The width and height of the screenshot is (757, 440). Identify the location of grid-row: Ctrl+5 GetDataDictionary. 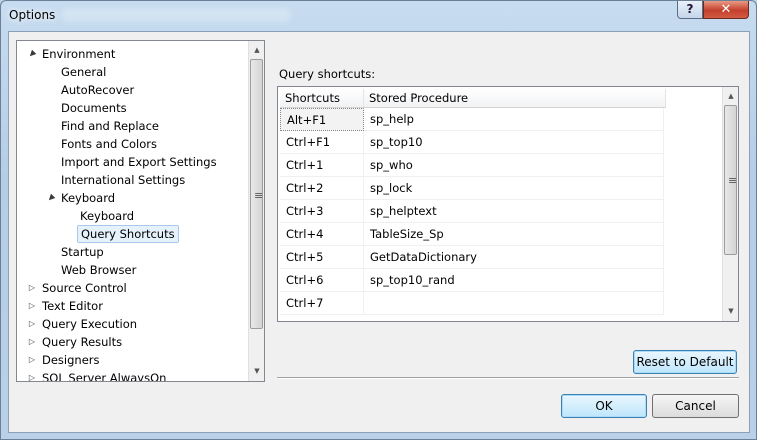
(472, 257).